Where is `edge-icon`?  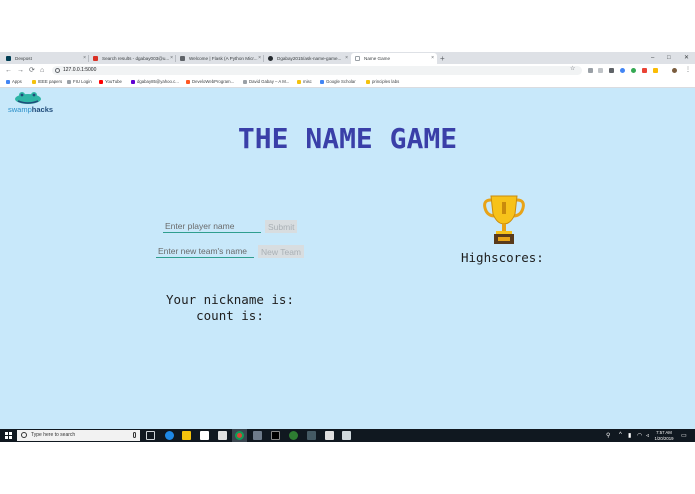 edge-icon is located at coordinates (169, 435).